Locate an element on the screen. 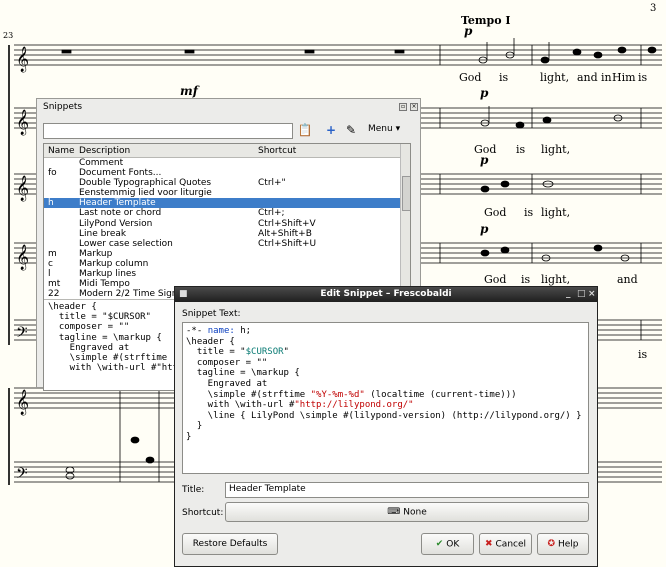  cell-name: fo is located at coordinates (52, 173).